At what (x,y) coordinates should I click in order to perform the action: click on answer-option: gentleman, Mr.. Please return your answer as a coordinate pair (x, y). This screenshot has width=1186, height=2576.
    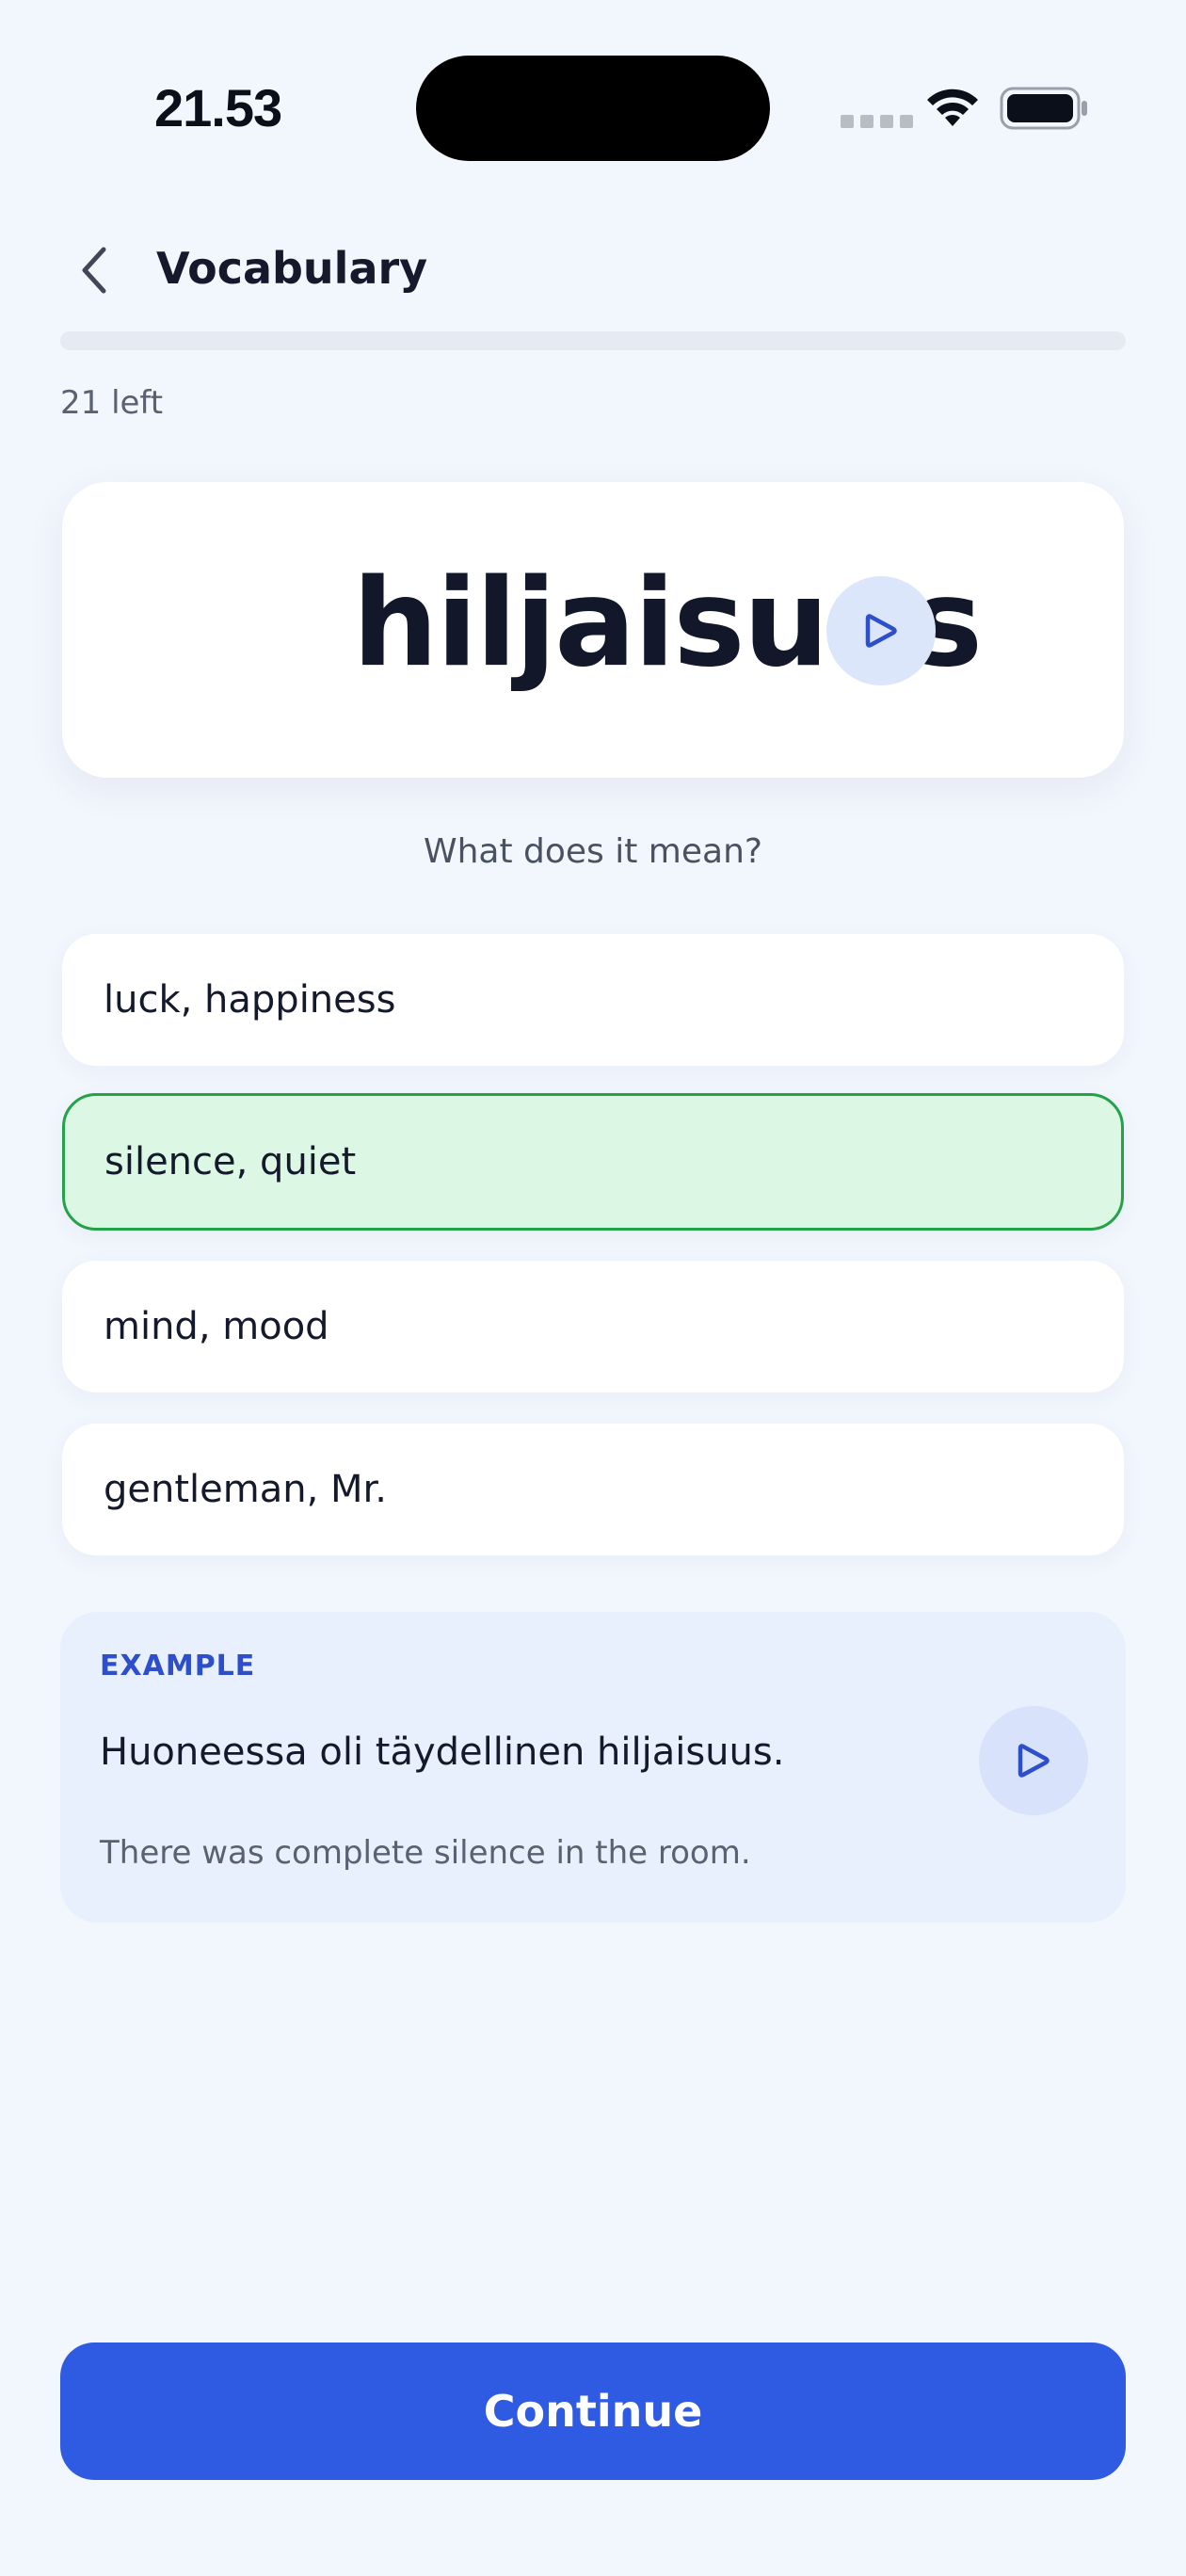
    Looking at the image, I should click on (593, 1489).